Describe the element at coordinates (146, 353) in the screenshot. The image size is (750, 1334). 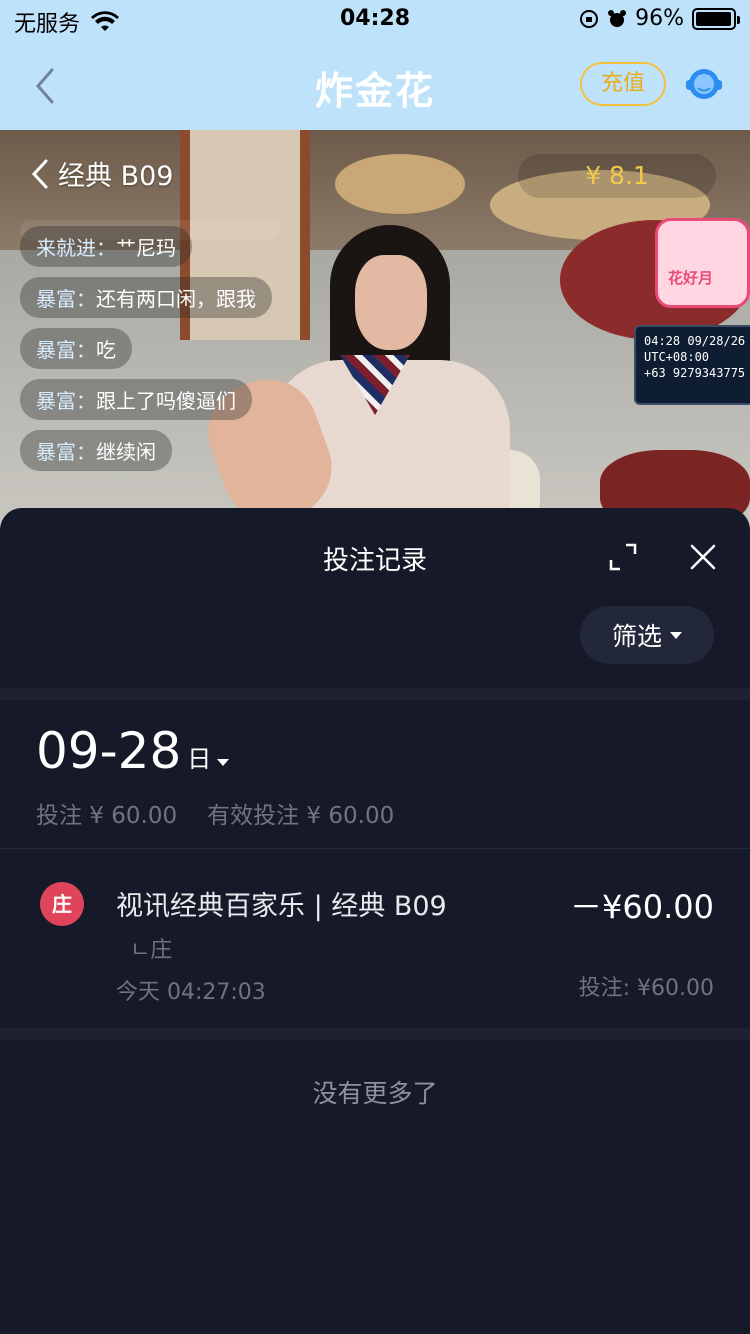
I see `chat-list: 来就进：艹尼玛 暴富：还有两口闲，跟我 暴富：吃 暴富：跟上了吗傻逼们 暴富：继续闲` at that location.